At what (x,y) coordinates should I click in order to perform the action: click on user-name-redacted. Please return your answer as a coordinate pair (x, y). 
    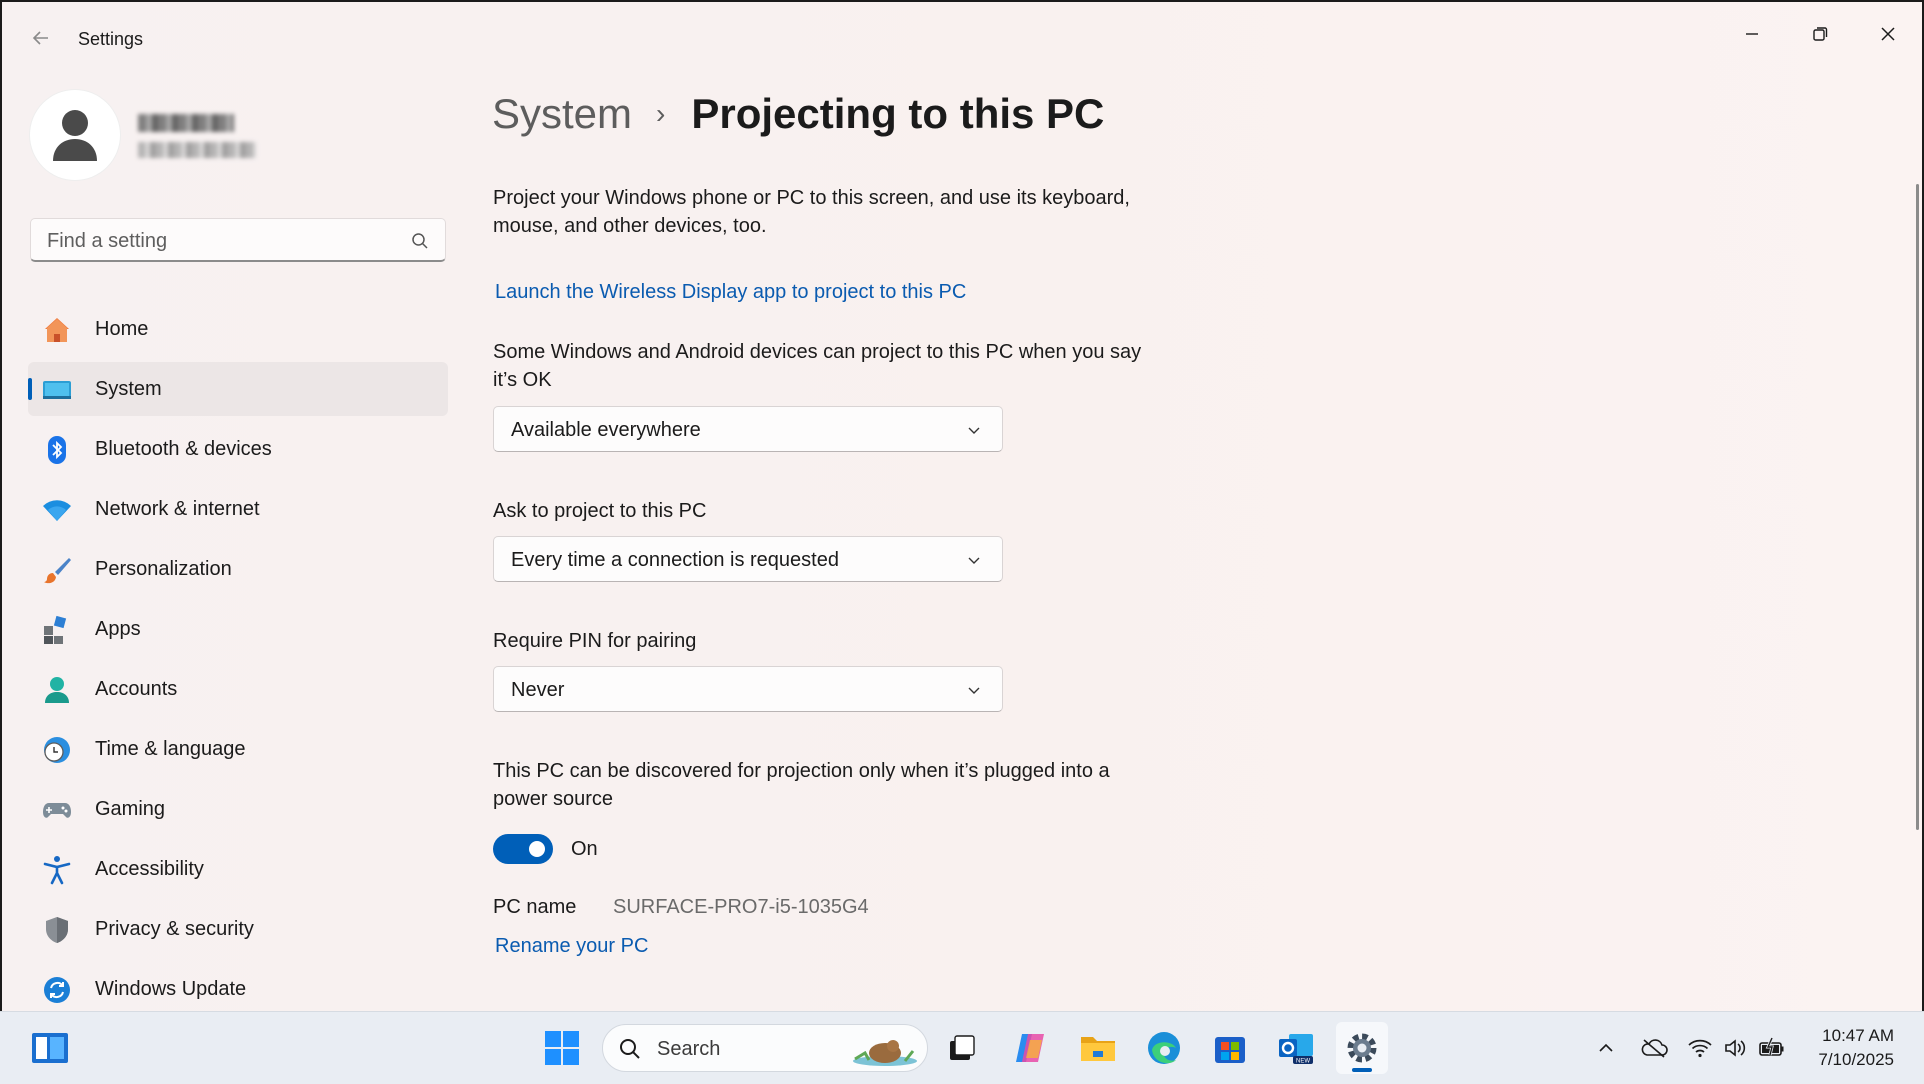
    Looking at the image, I should click on (186, 123).